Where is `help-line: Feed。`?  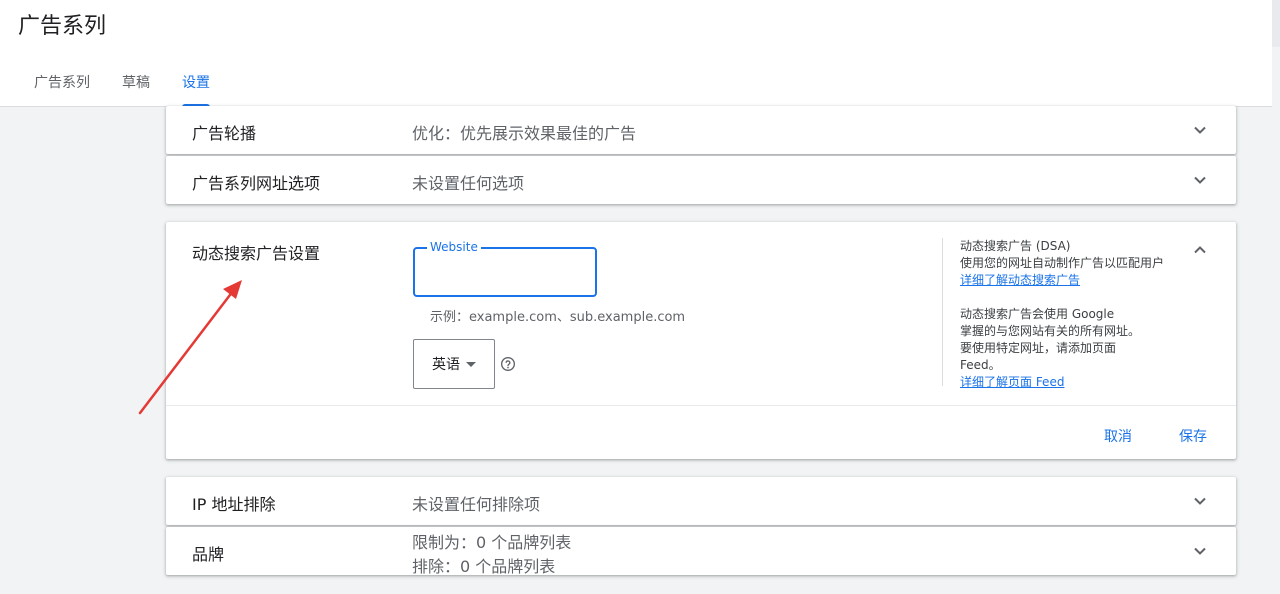 help-line: Feed。 is located at coordinates (980, 365).